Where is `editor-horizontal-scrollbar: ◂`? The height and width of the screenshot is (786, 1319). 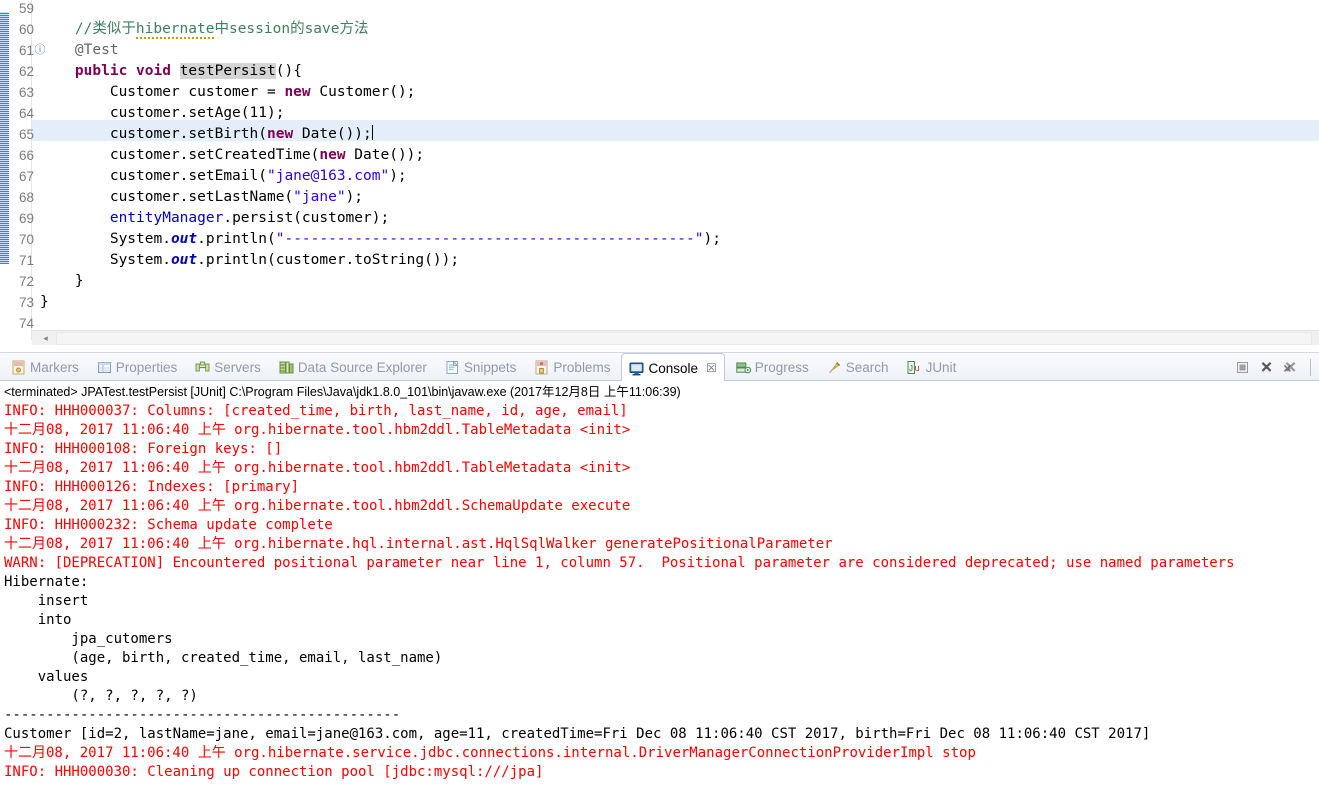
editor-horizontal-scrollbar: ◂ is located at coordinates (675, 337).